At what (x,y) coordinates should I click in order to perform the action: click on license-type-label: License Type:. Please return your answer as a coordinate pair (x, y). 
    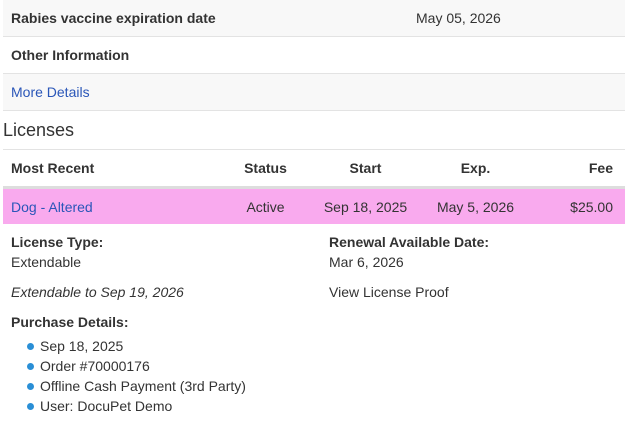
    Looking at the image, I should click on (57, 242).